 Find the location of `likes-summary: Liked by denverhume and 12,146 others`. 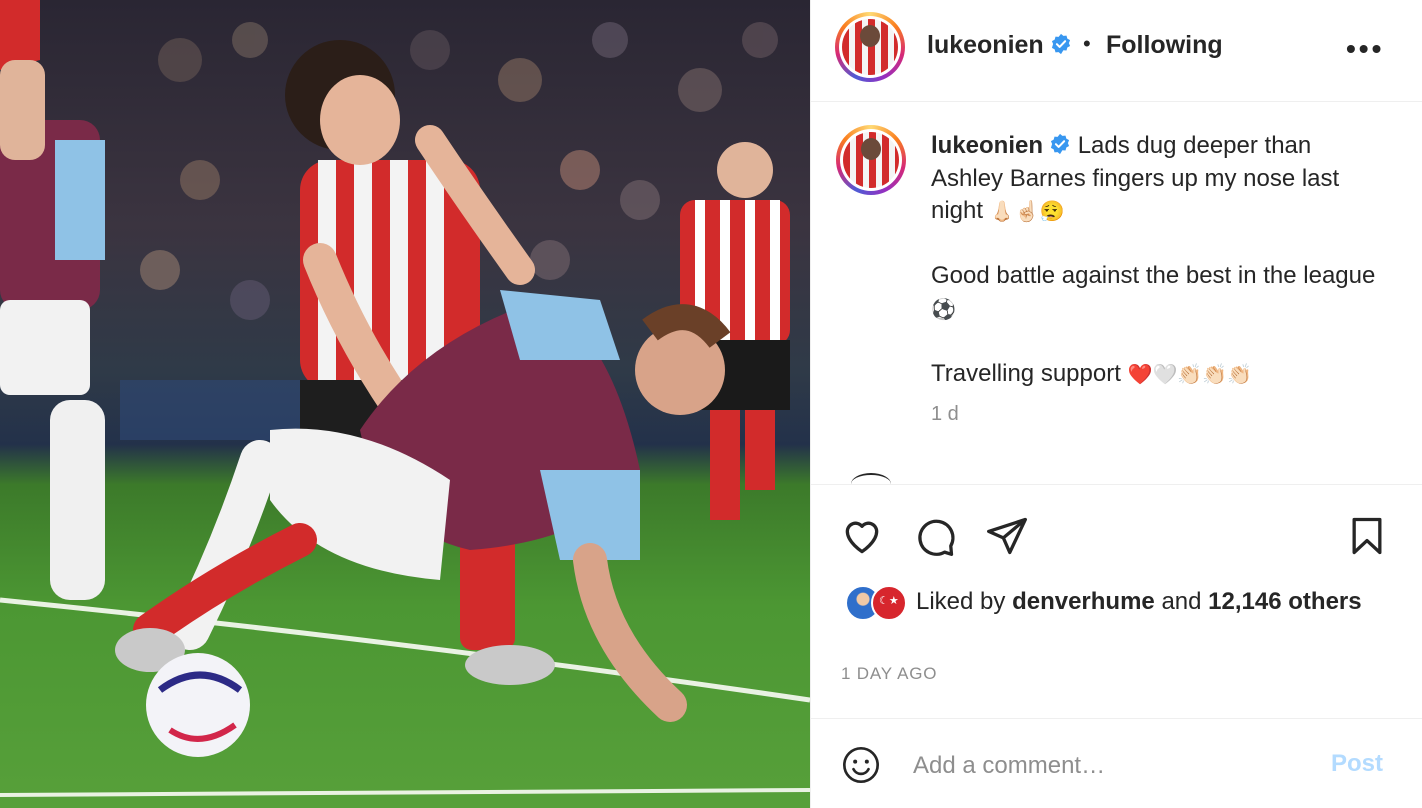

likes-summary: Liked by denverhume and 12,146 others is located at coordinates (1121, 620).